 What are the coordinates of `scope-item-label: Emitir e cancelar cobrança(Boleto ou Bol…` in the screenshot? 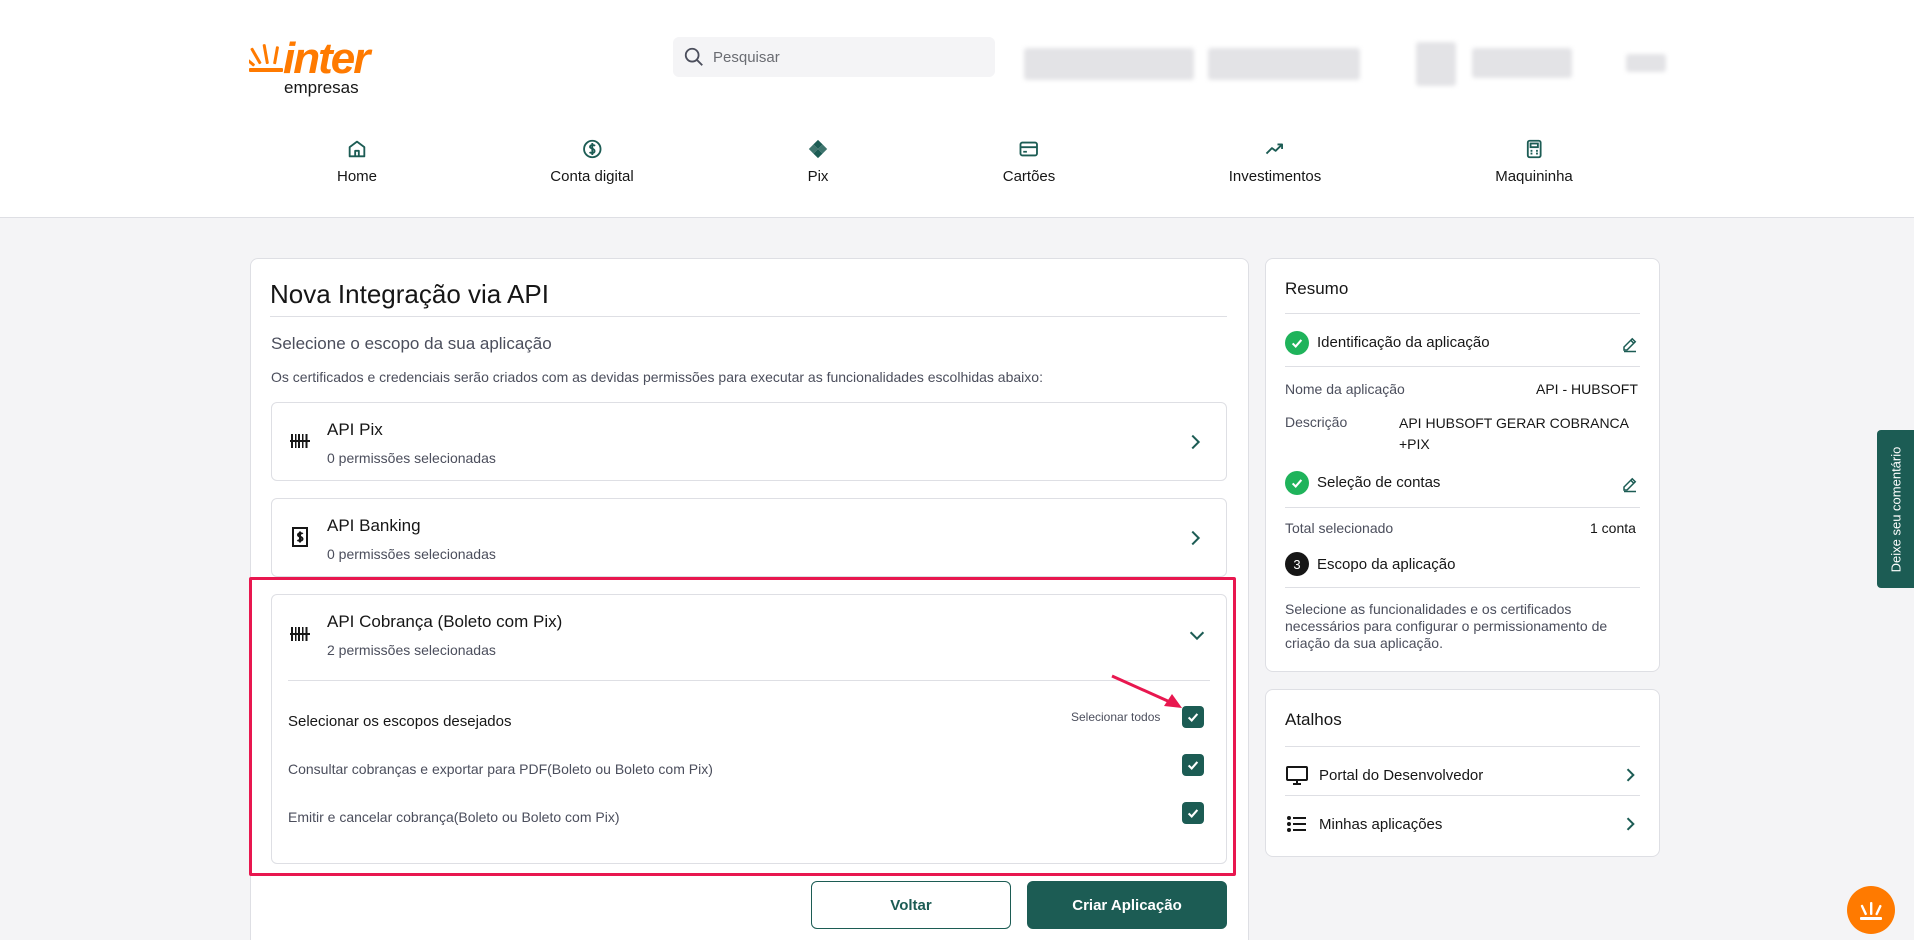 It's located at (454, 817).